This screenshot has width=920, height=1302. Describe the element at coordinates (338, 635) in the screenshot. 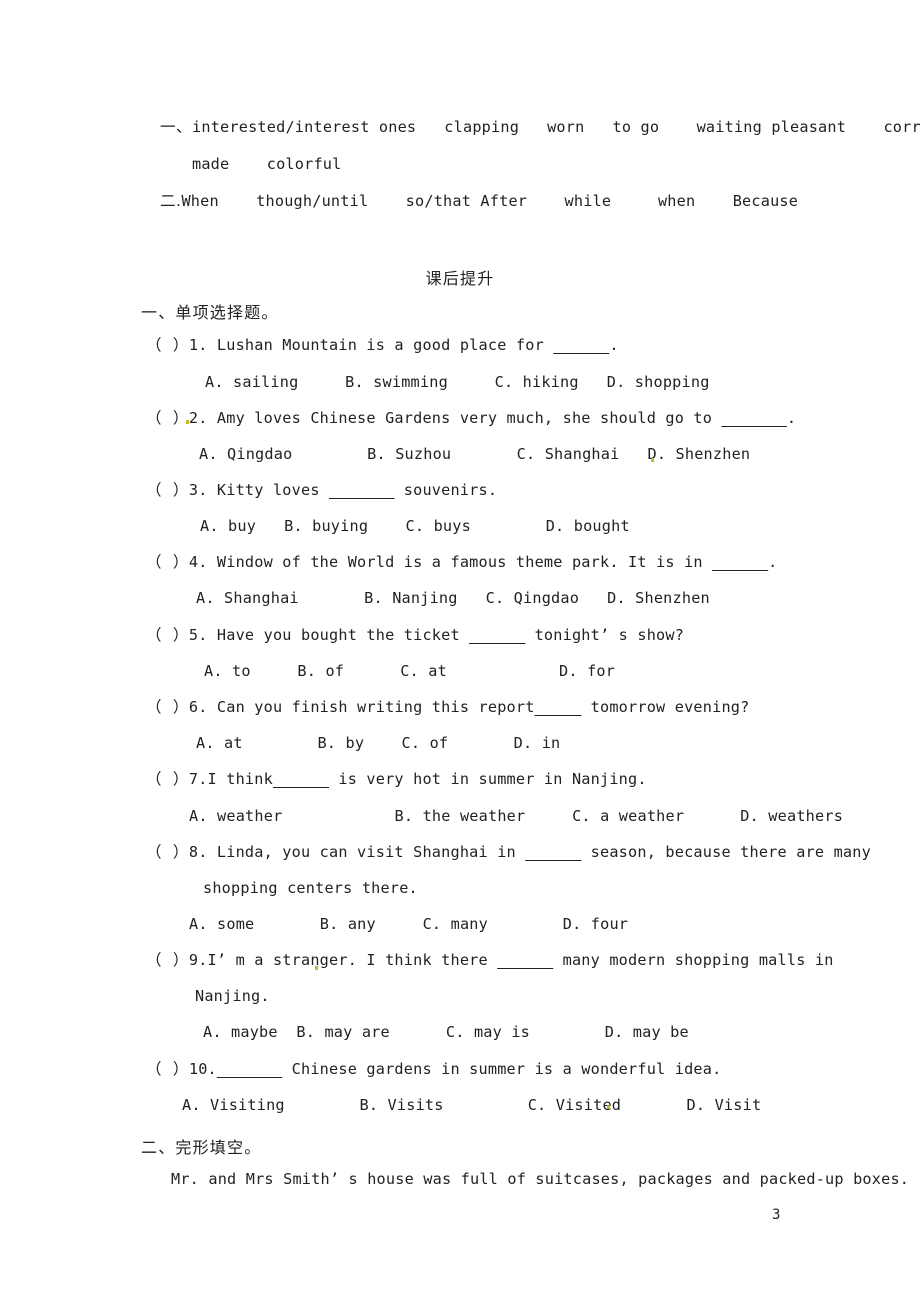

I see `question-5-stem-before: Have you bought the ticket` at that location.